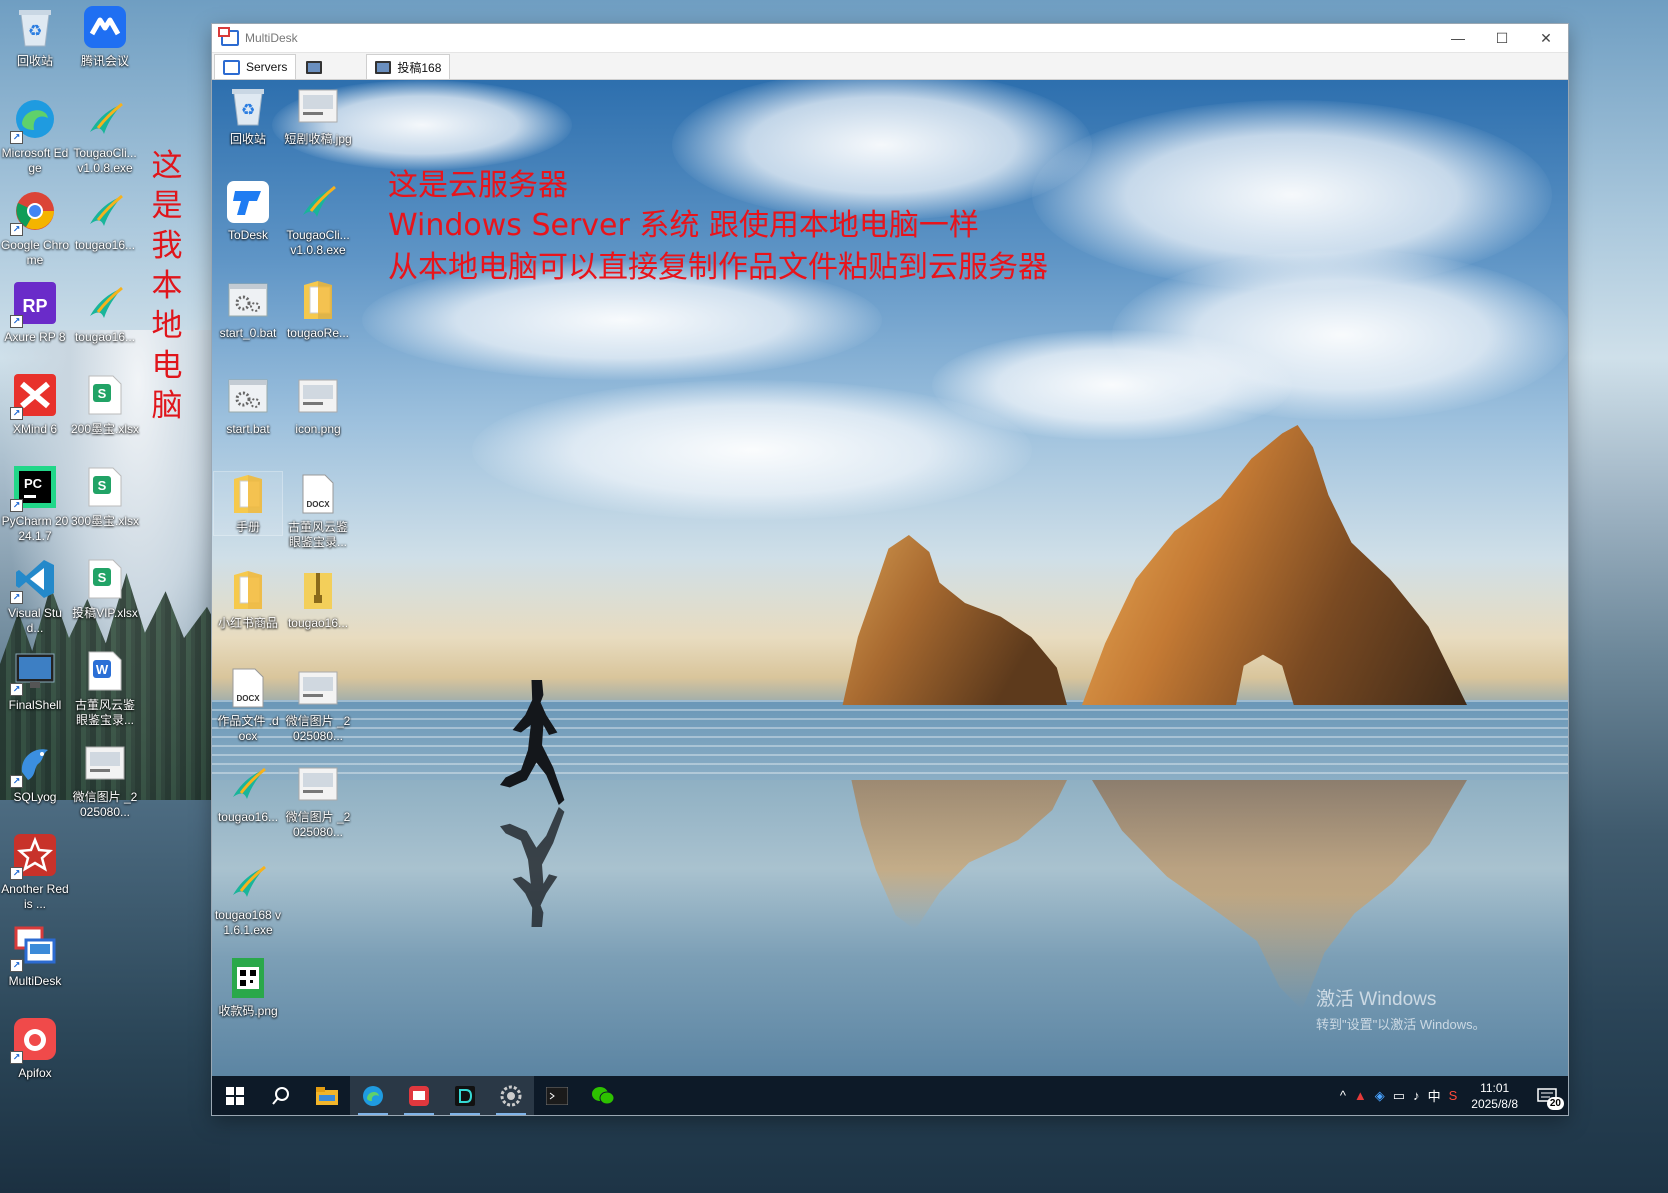 The image size is (1668, 1193). I want to click on sqlyog-icon: ↗, so click(34, 764).